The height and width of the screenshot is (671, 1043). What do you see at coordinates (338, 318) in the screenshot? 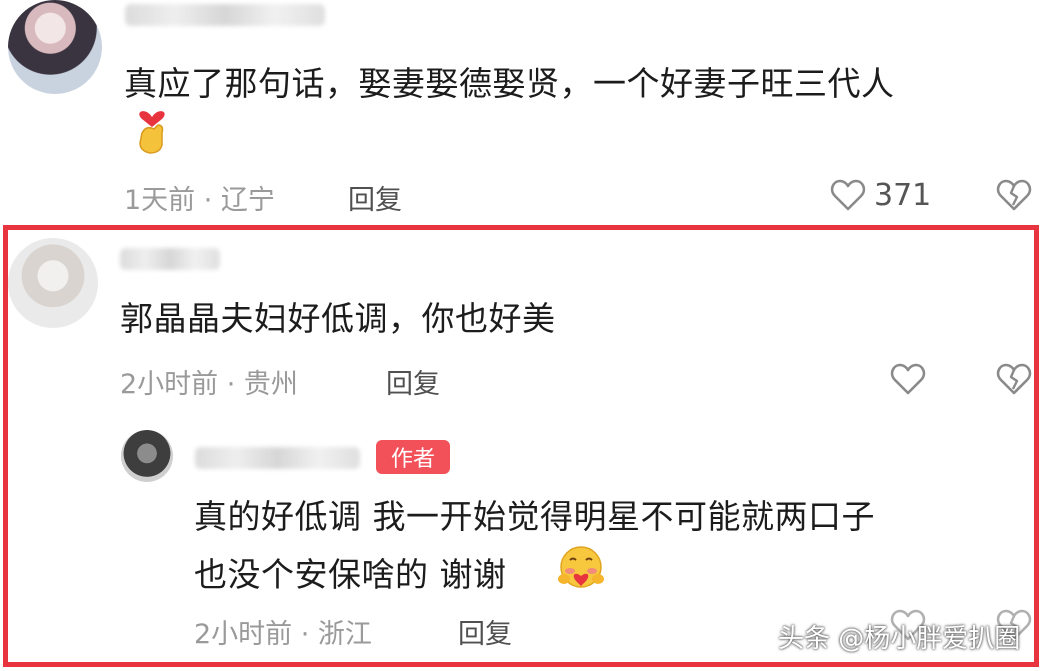
I see `comment-text: 郭晶晶夫妇好低调，你也好美` at bounding box center [338, 318].